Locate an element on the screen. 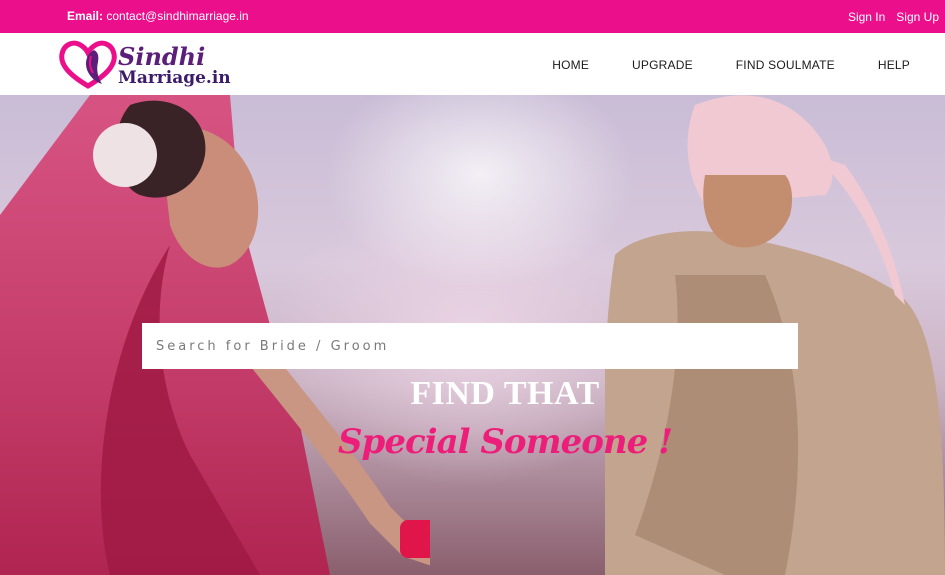  nav-find-soulmate: FIND SOULMATE is located at coordinates (785, 65).